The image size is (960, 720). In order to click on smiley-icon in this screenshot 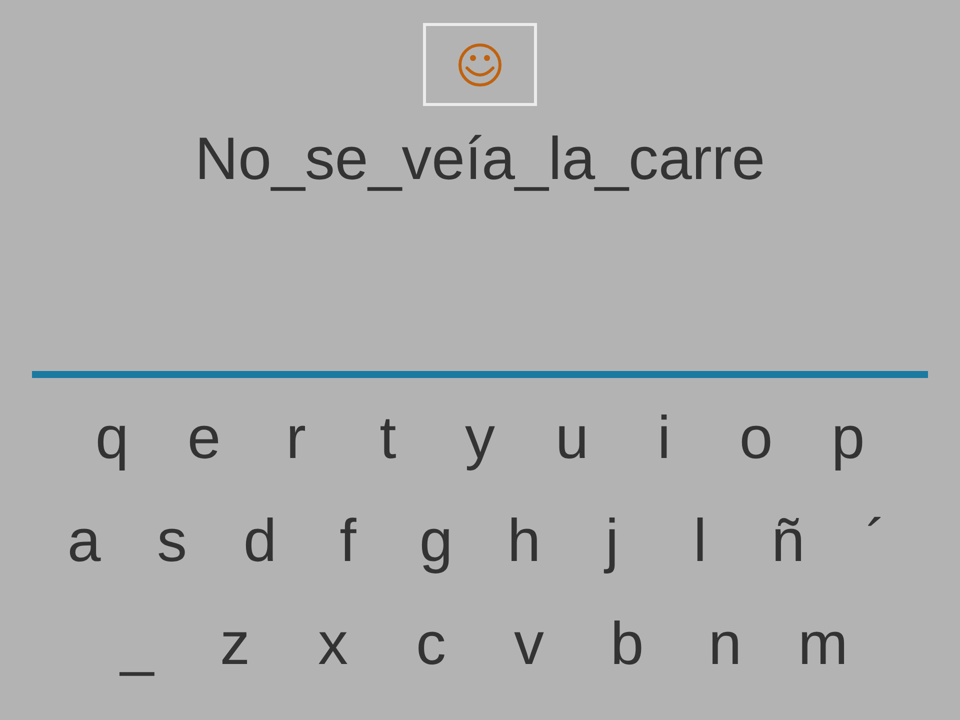, I will do `click(480, 65)`.